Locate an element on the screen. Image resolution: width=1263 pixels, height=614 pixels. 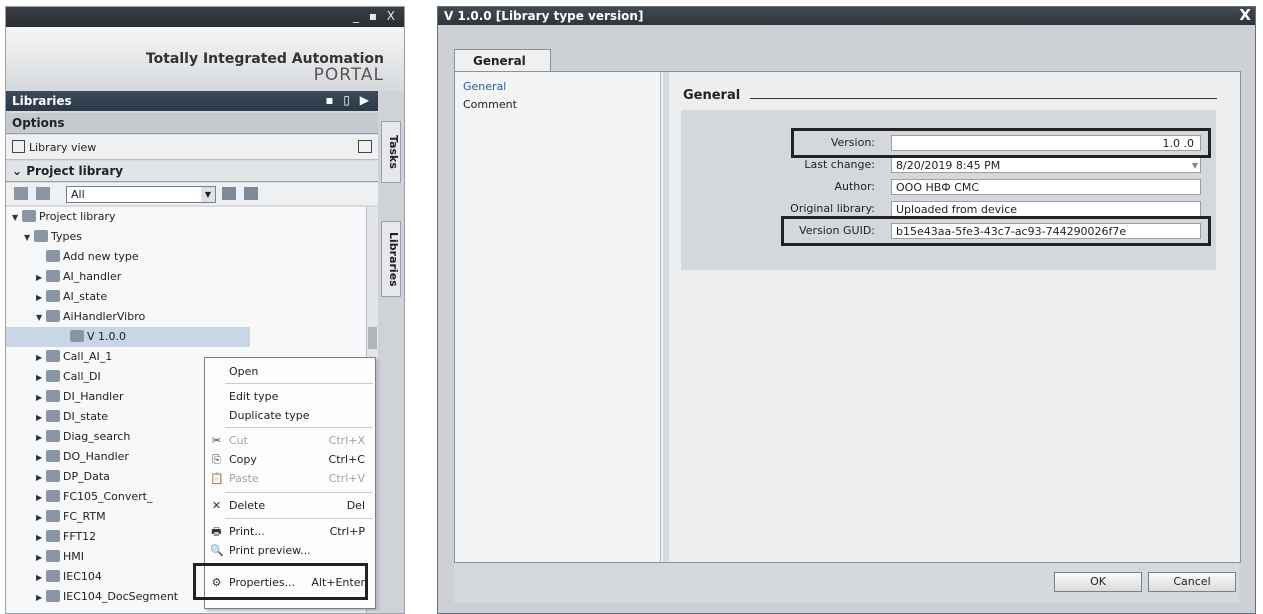
options-bar: Options is located at coordinates (192, 123).